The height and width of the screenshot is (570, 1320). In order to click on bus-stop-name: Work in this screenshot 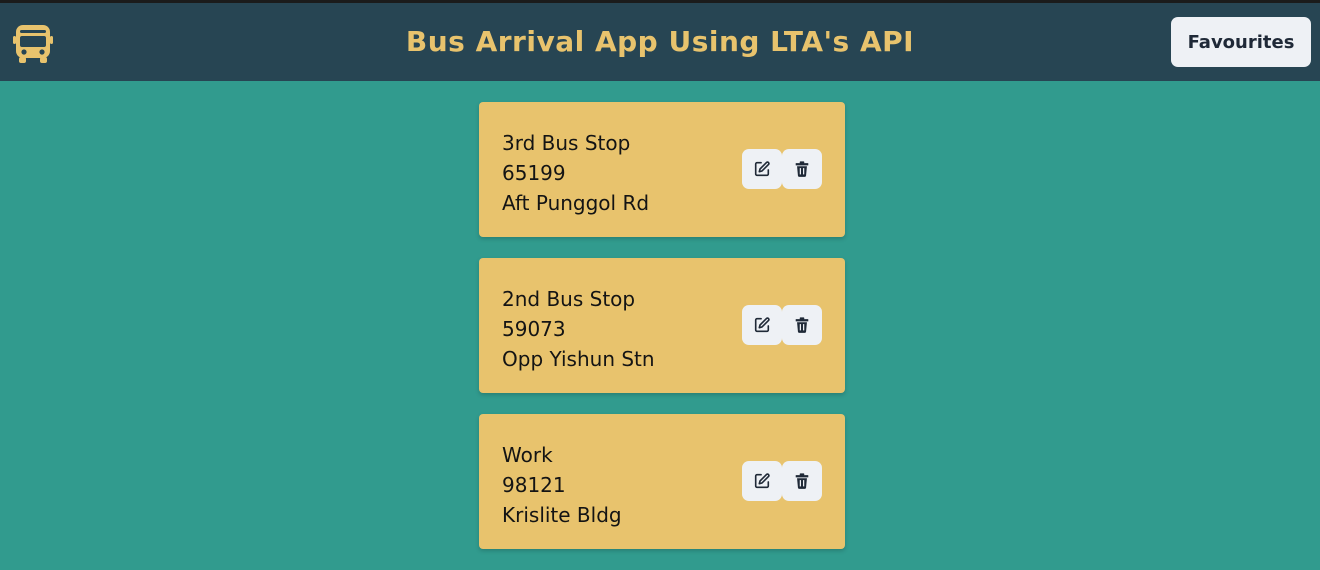, I will do `click(527, 455)`.